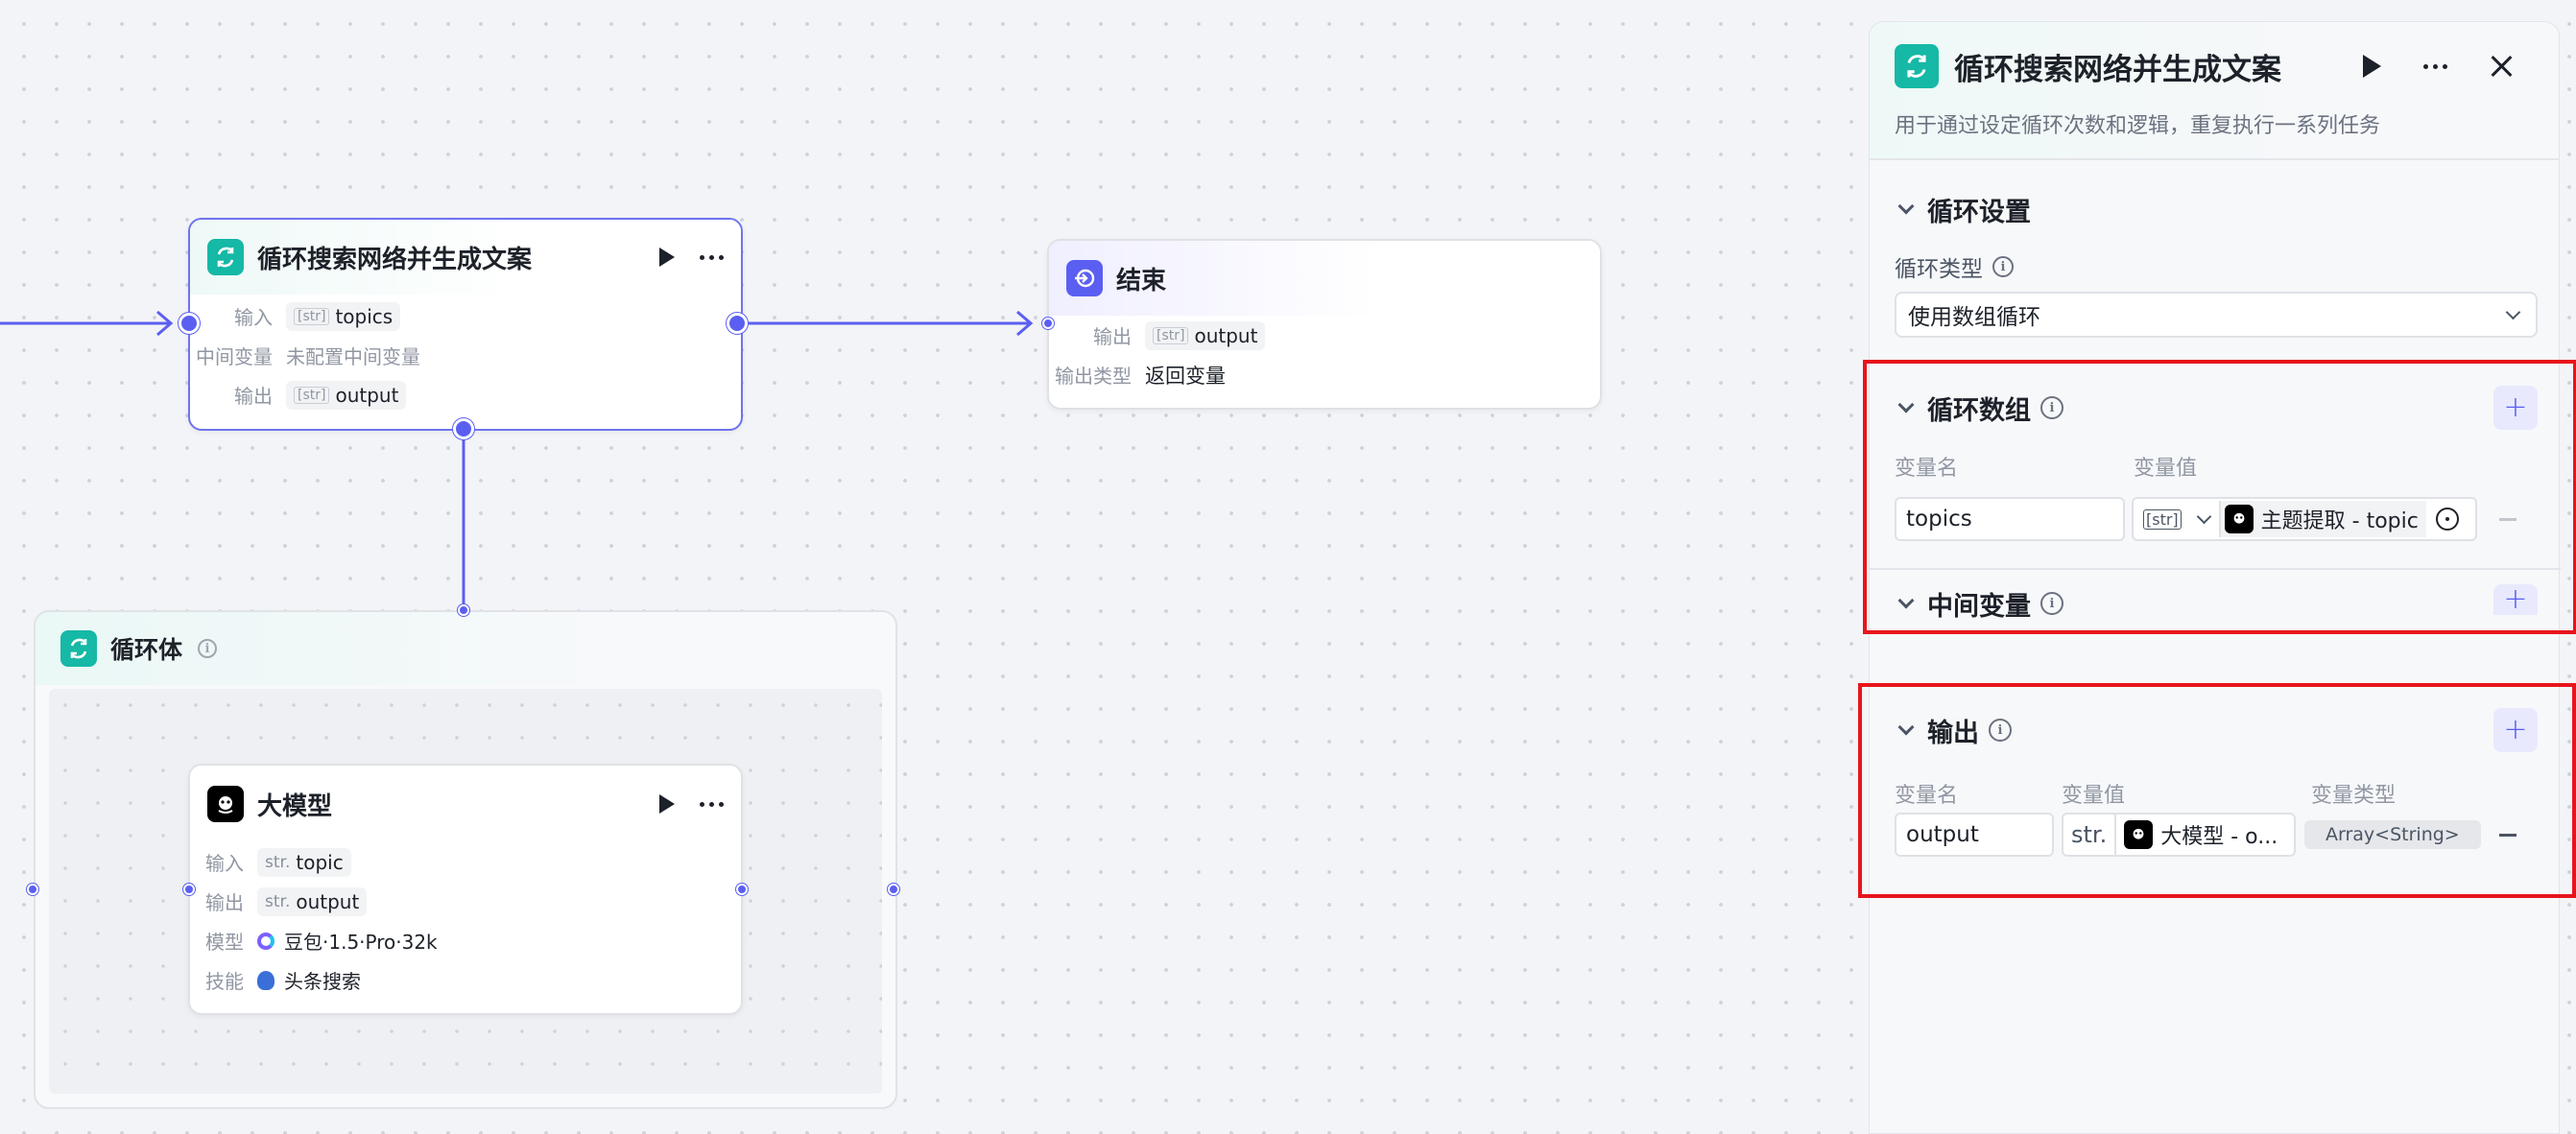 Image resolution: width=2576 pixels, height=1134 pixels. Describe the element at coordinates (304, 862) in the screenshot. I see `llm-input-chip: str. topic` at that location.